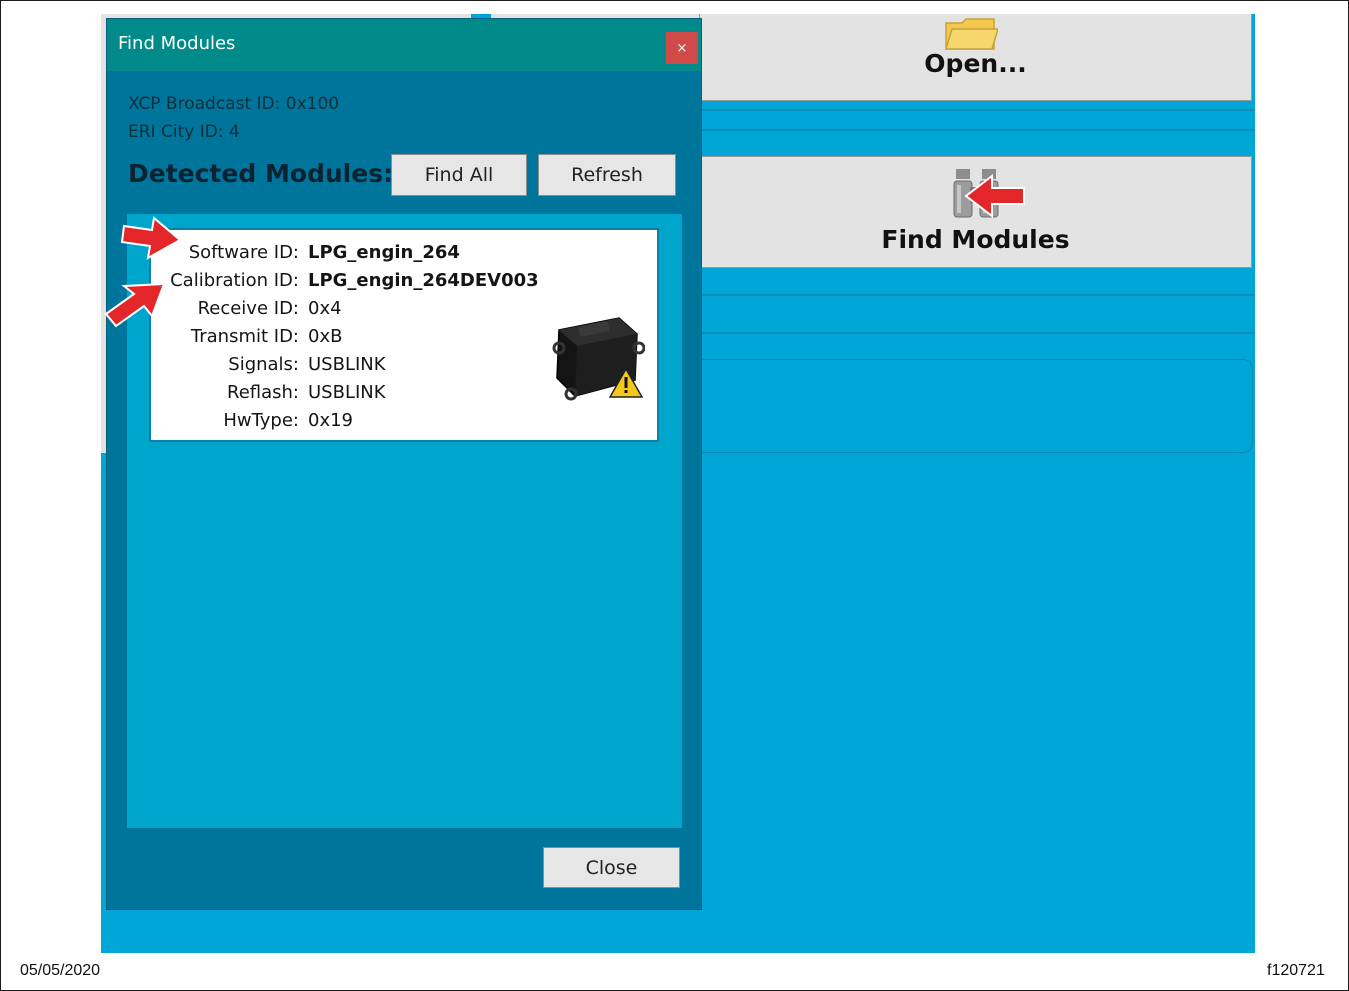  I want to click on module-field-label: Transmit ID:, so click(244, 336).